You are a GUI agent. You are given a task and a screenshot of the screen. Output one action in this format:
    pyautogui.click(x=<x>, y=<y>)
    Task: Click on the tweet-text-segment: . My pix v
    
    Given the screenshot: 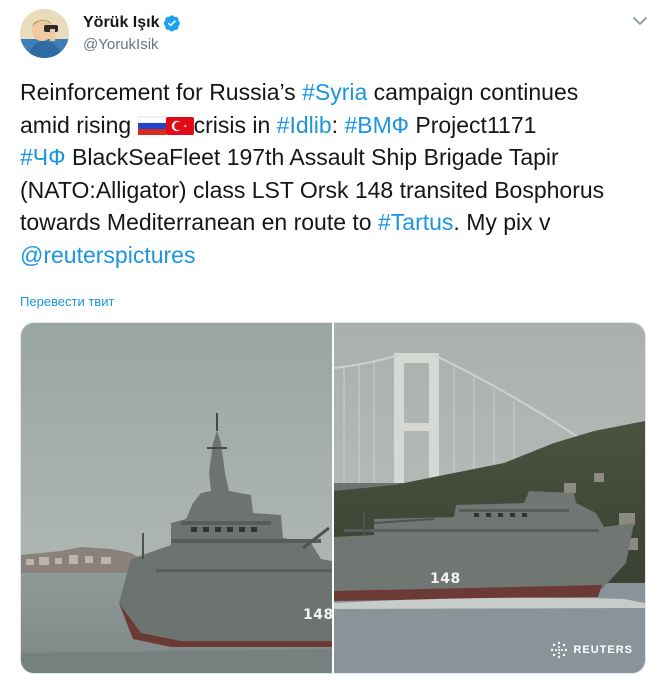 What is the action you would take?
    pyautogui.click(x=502, y=222)
    